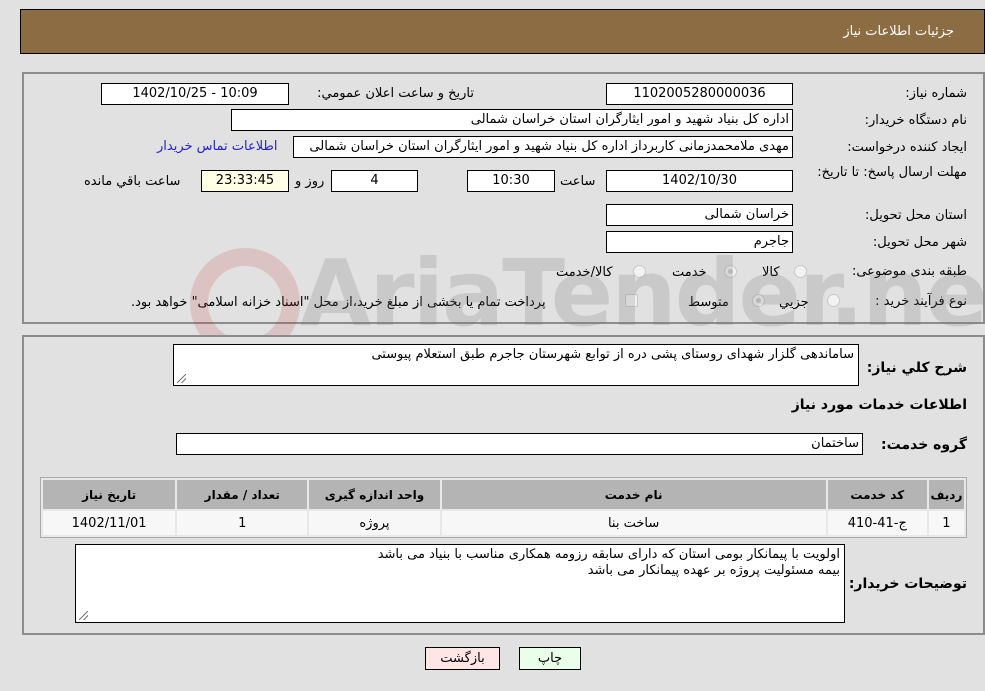 The height and width of the screenshot is (691, 985). I want to click on days-label: روز و, so click(310, 181).